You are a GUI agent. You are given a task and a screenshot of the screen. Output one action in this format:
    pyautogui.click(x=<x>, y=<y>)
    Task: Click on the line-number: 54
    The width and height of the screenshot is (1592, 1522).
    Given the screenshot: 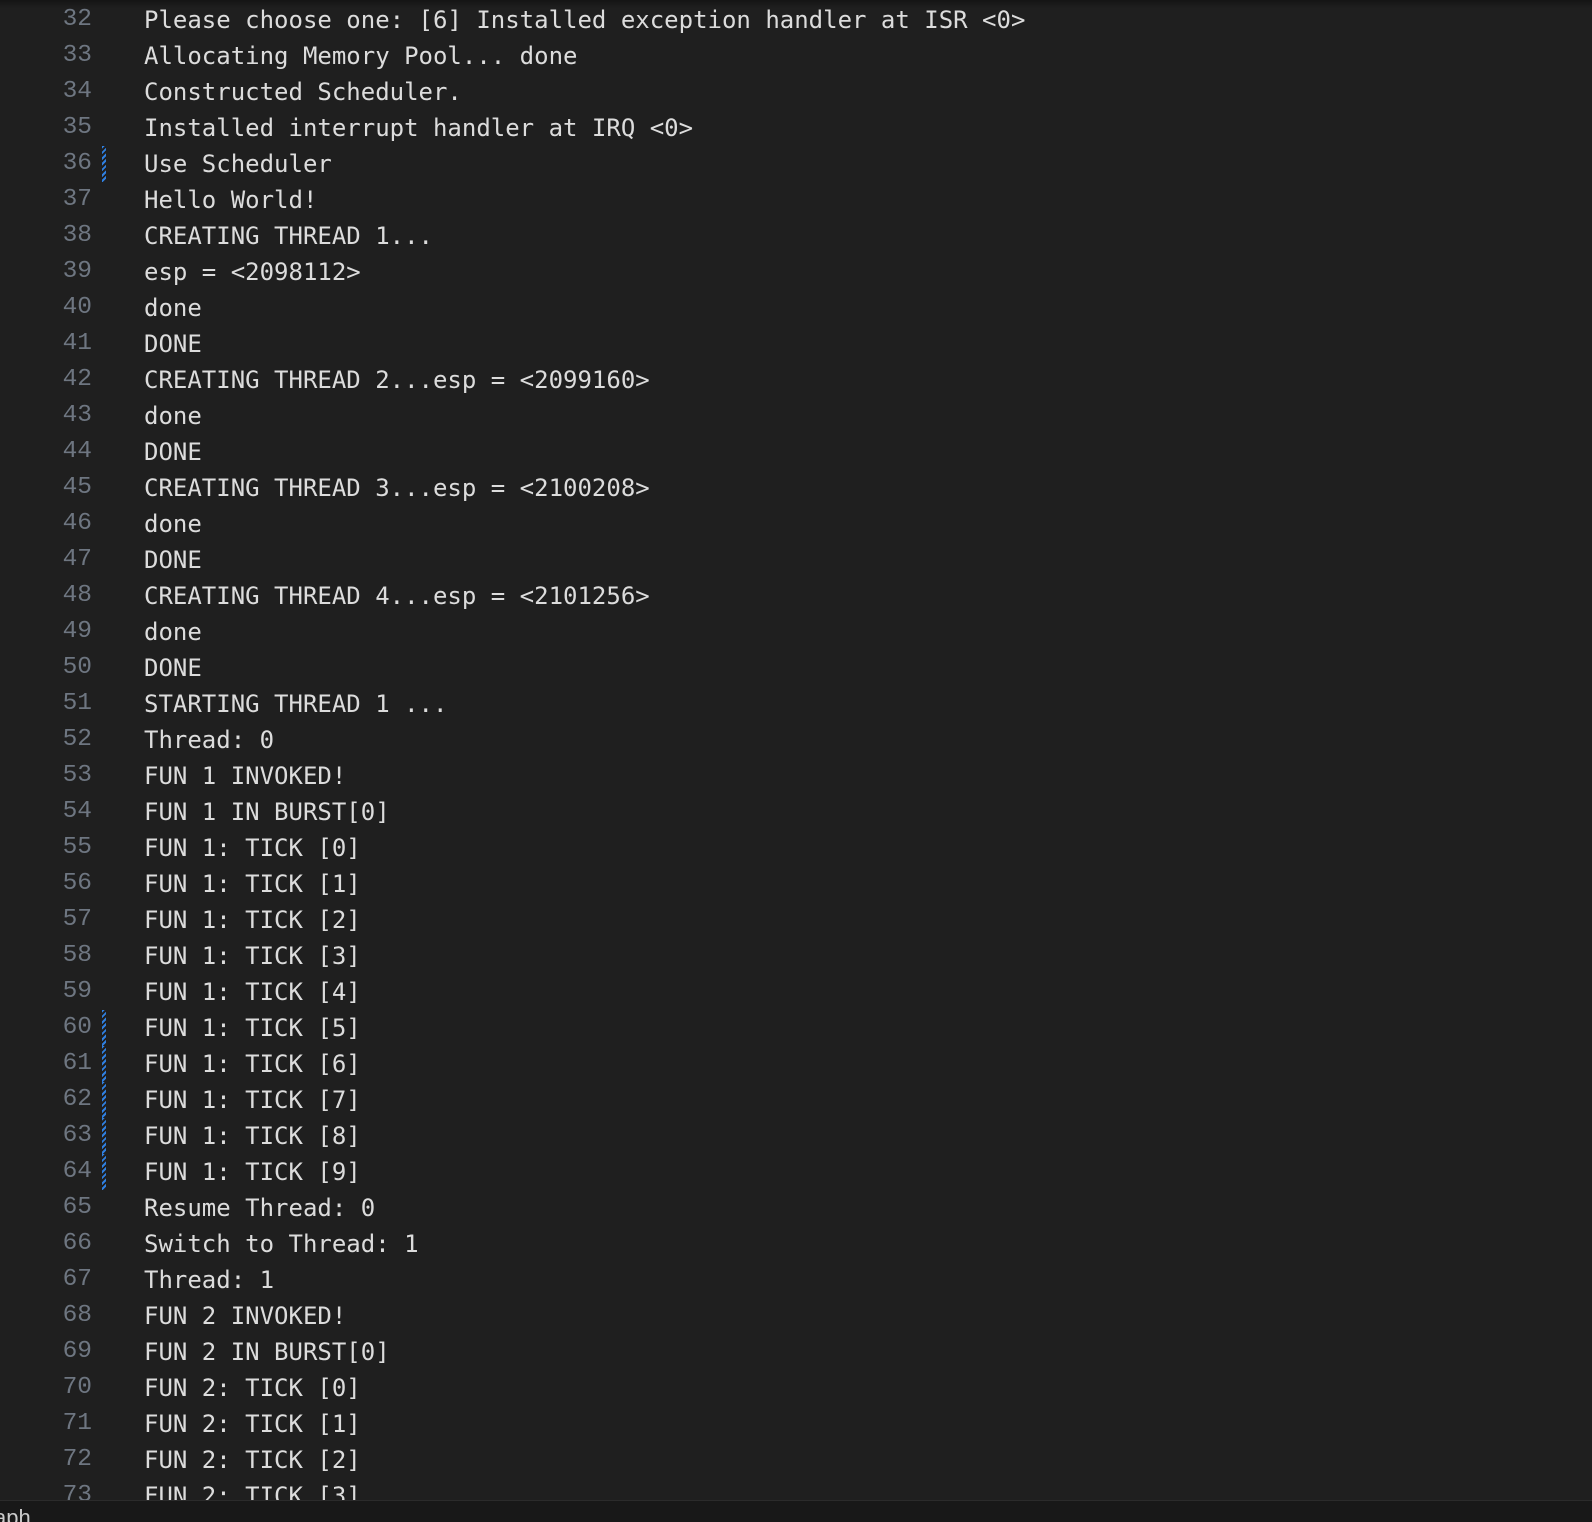 What is the action you would take?
    pyautogui.click(x=77, y=811)
    